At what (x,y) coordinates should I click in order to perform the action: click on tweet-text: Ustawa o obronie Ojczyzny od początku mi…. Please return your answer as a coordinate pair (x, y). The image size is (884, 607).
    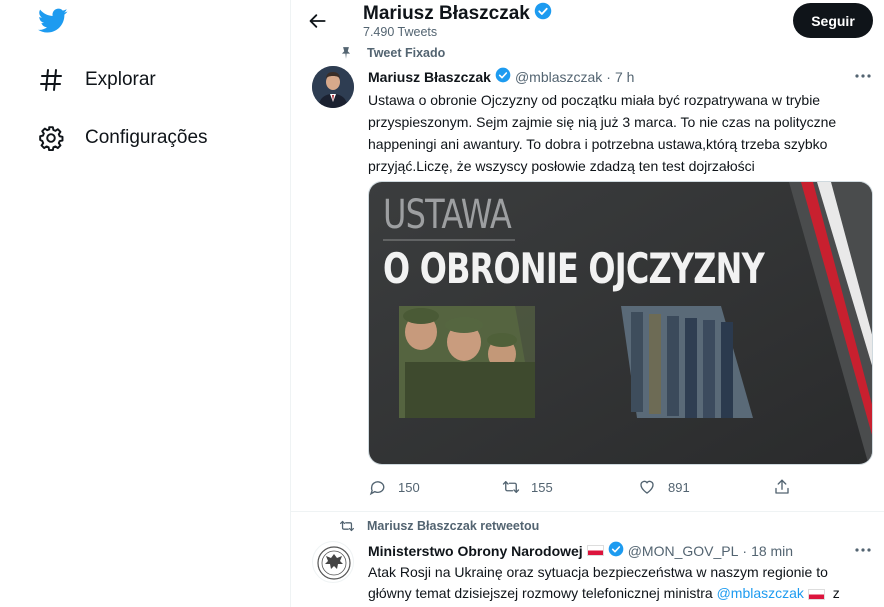
    Looking at the image, I should click on (602, 133).